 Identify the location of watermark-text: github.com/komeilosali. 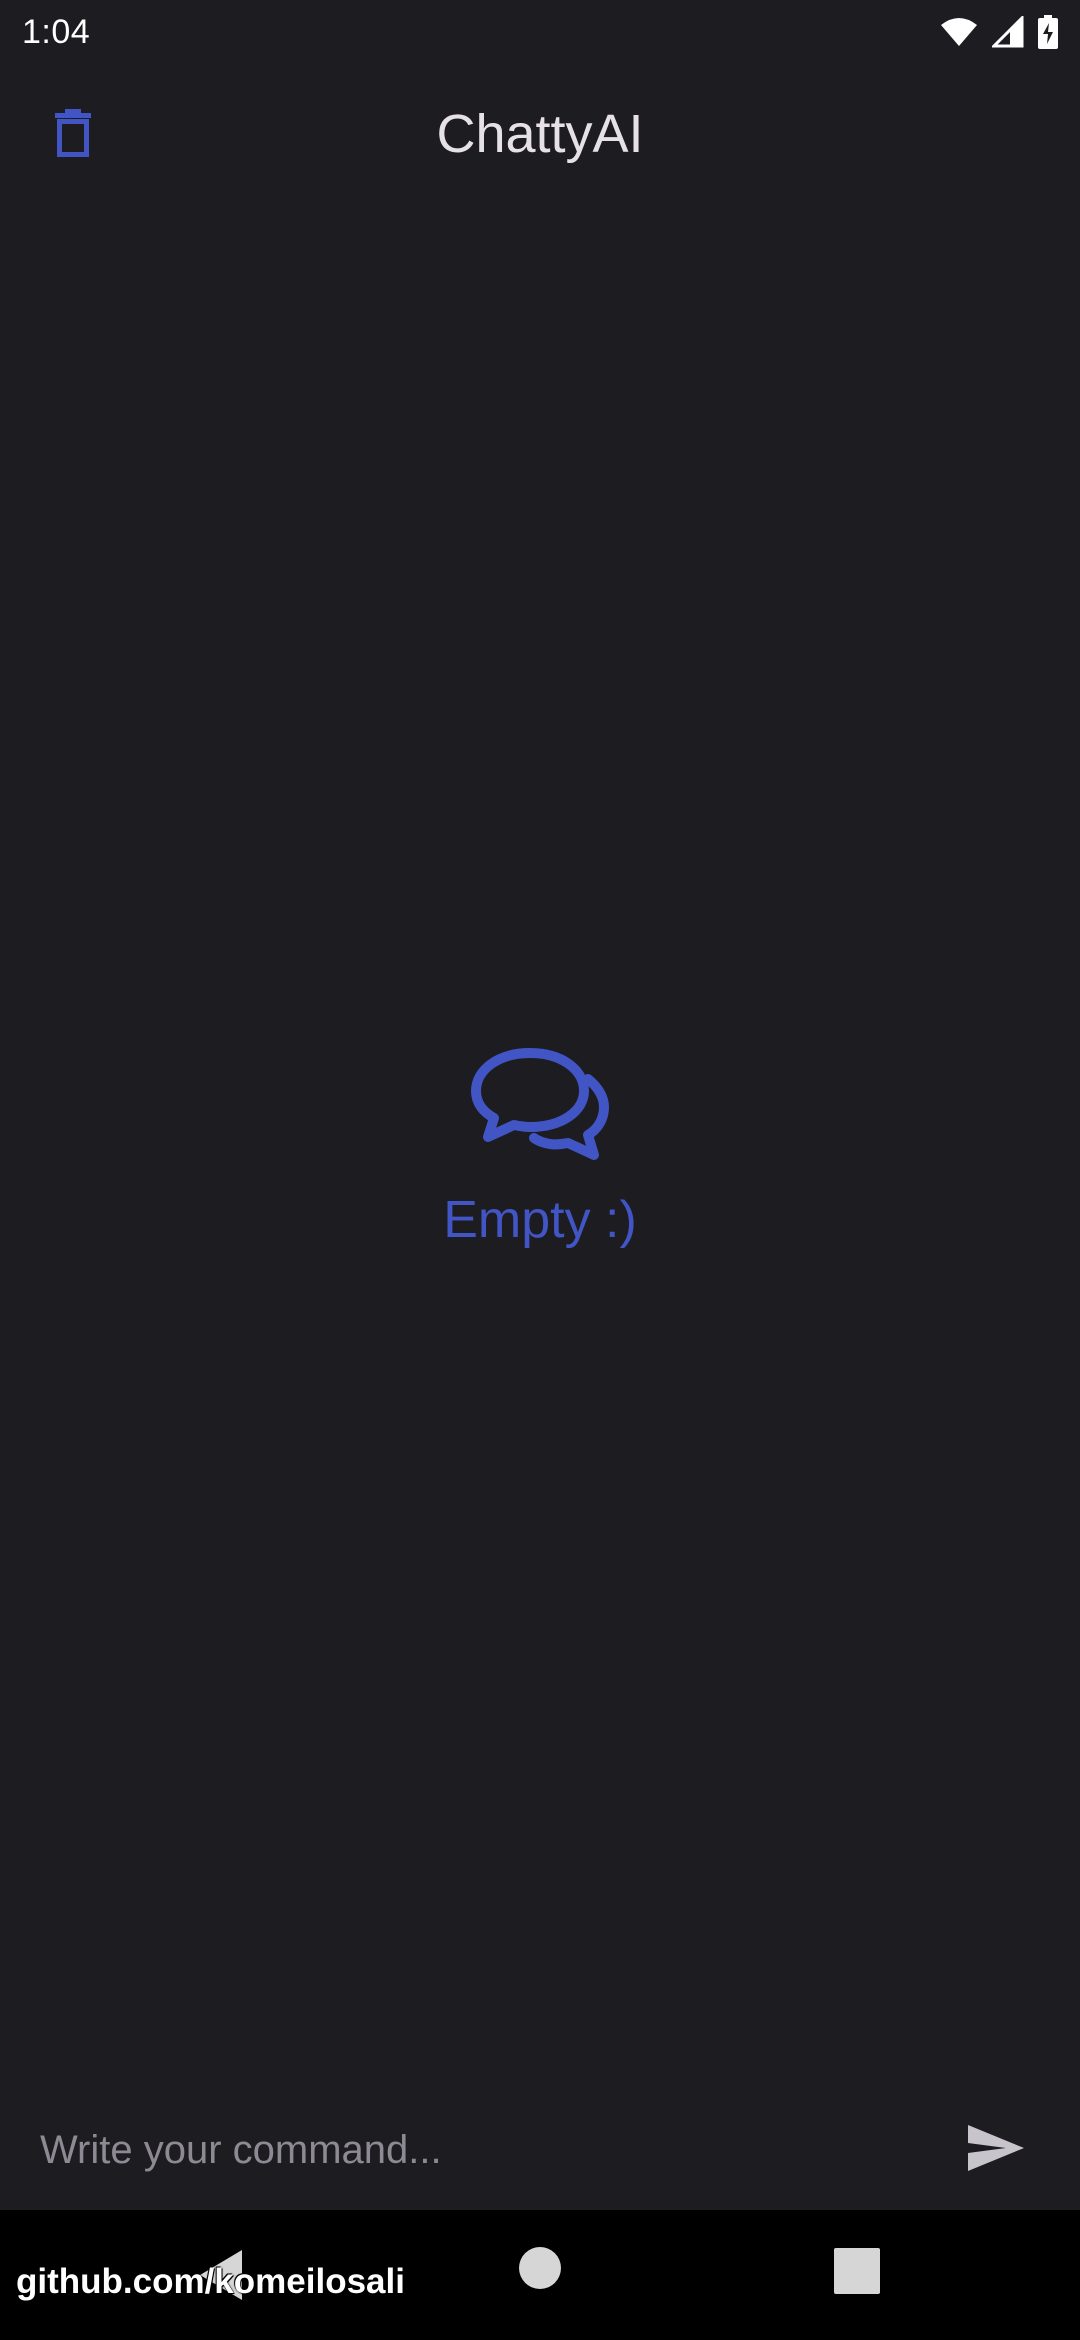
(210, 2281).